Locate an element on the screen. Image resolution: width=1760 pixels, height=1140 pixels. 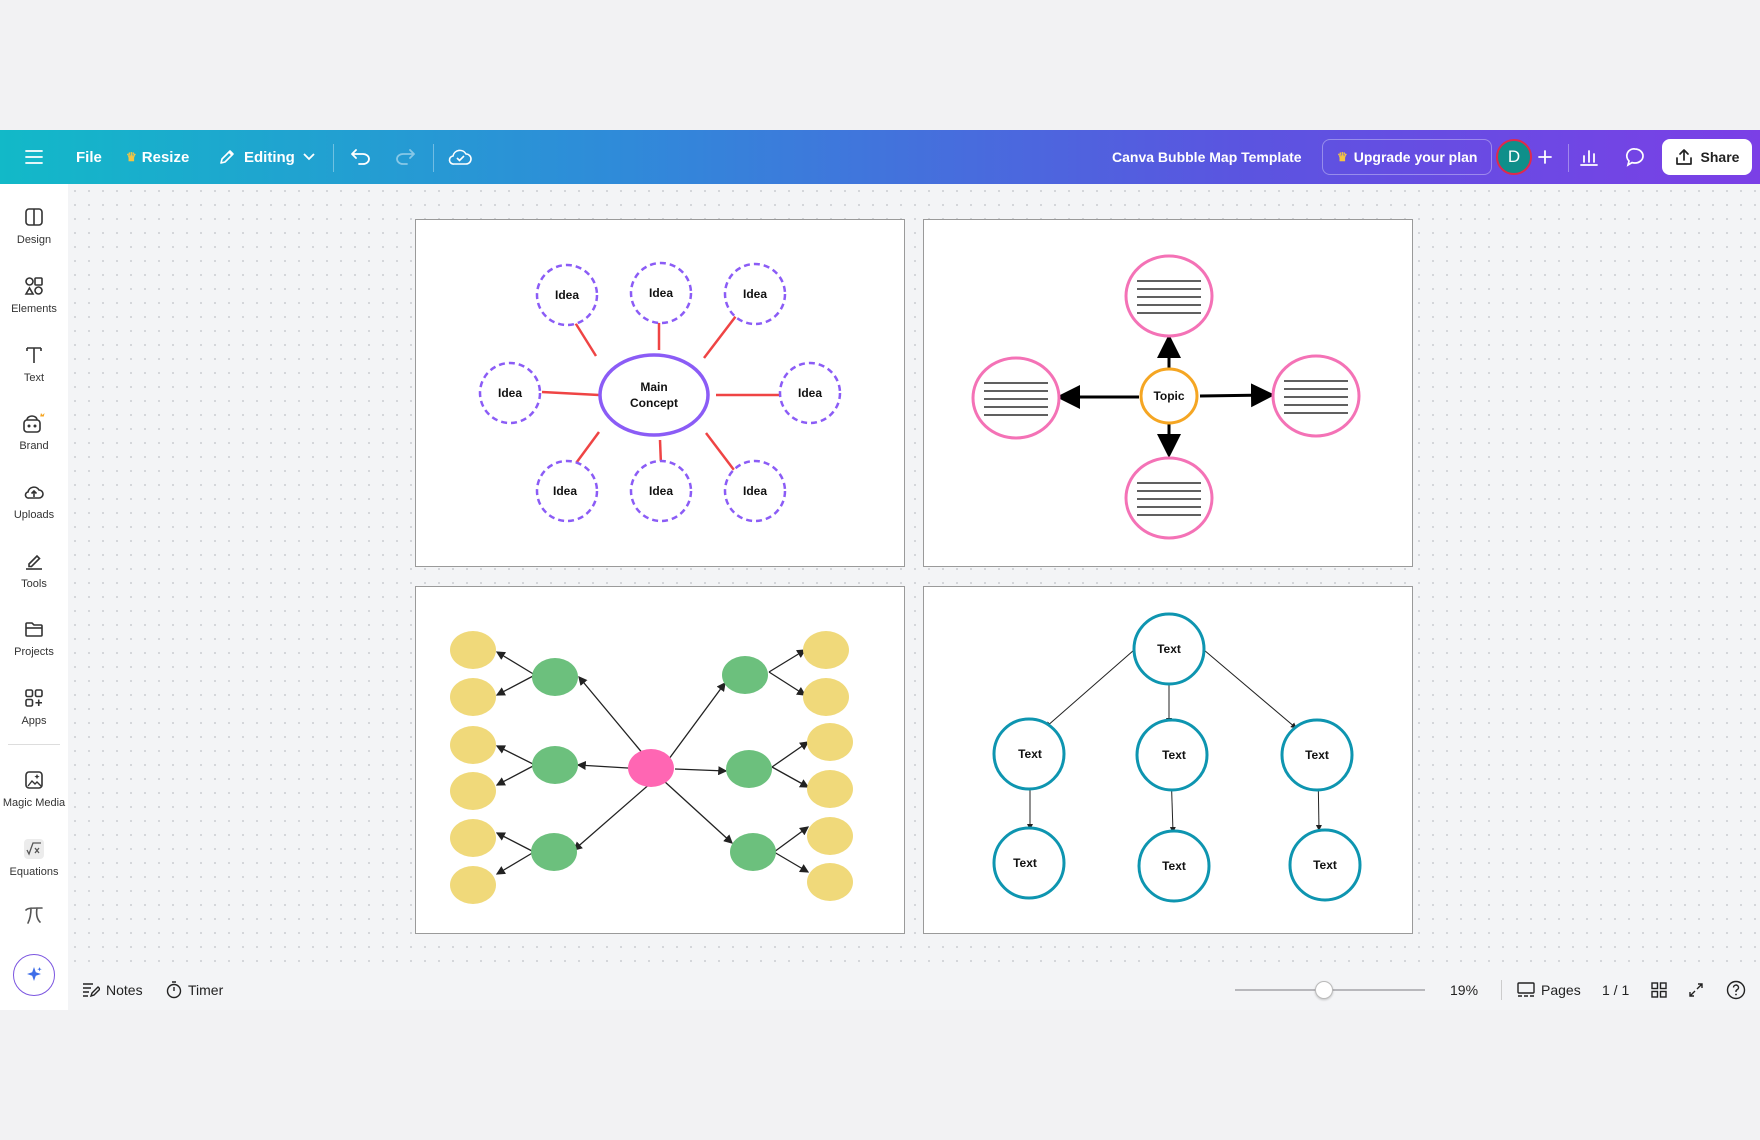
sidebar-item-uploads: Uploads is located at coordinates (34, 512).